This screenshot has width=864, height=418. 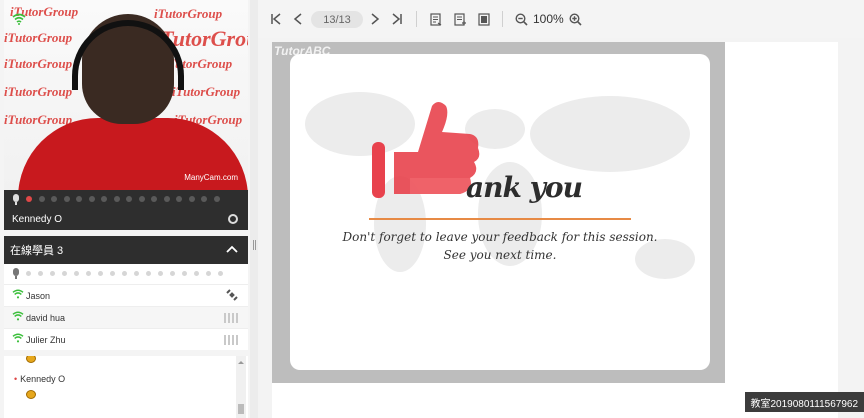 What do you see at coordinates (436, 19) in the screenshot?
I see `document-list-icon` at bounding box center [436, 19].